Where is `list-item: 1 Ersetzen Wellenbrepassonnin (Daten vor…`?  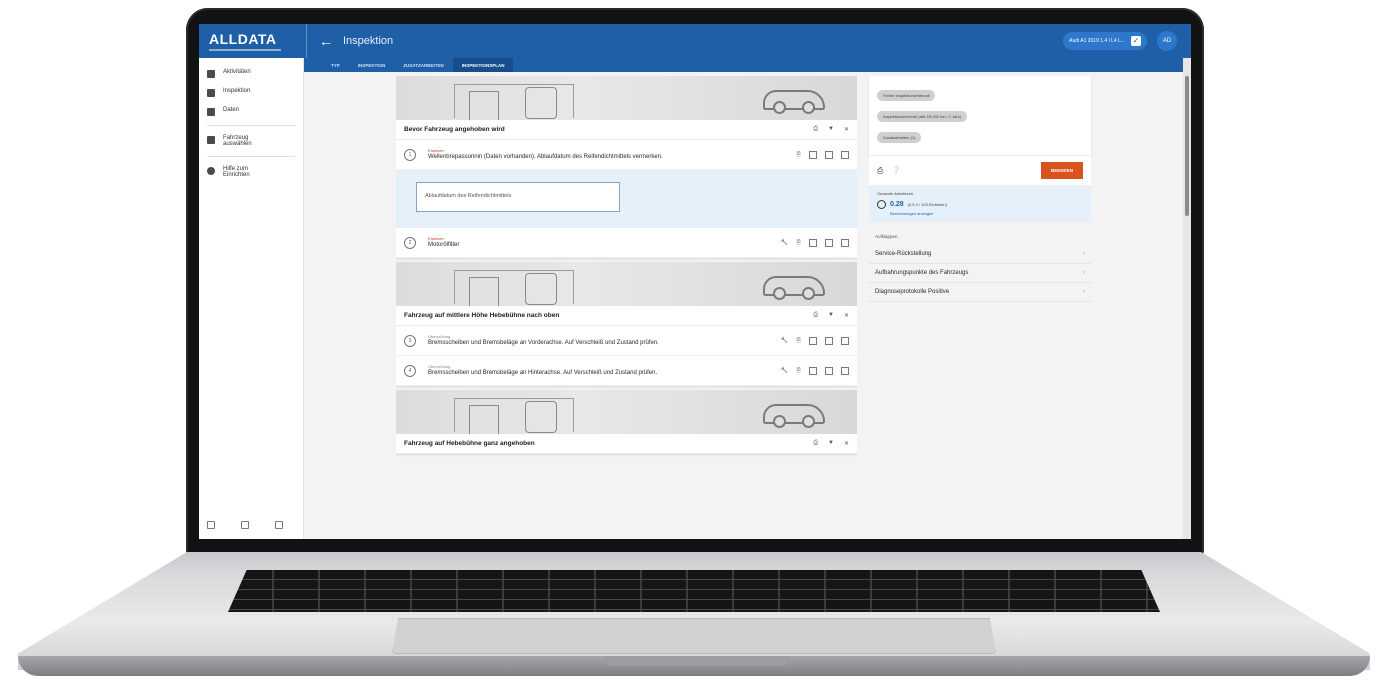
list-item: 1 Ersetzen Wellenbrepassonnin (Daten vor… is located at coordinates (626, 155).